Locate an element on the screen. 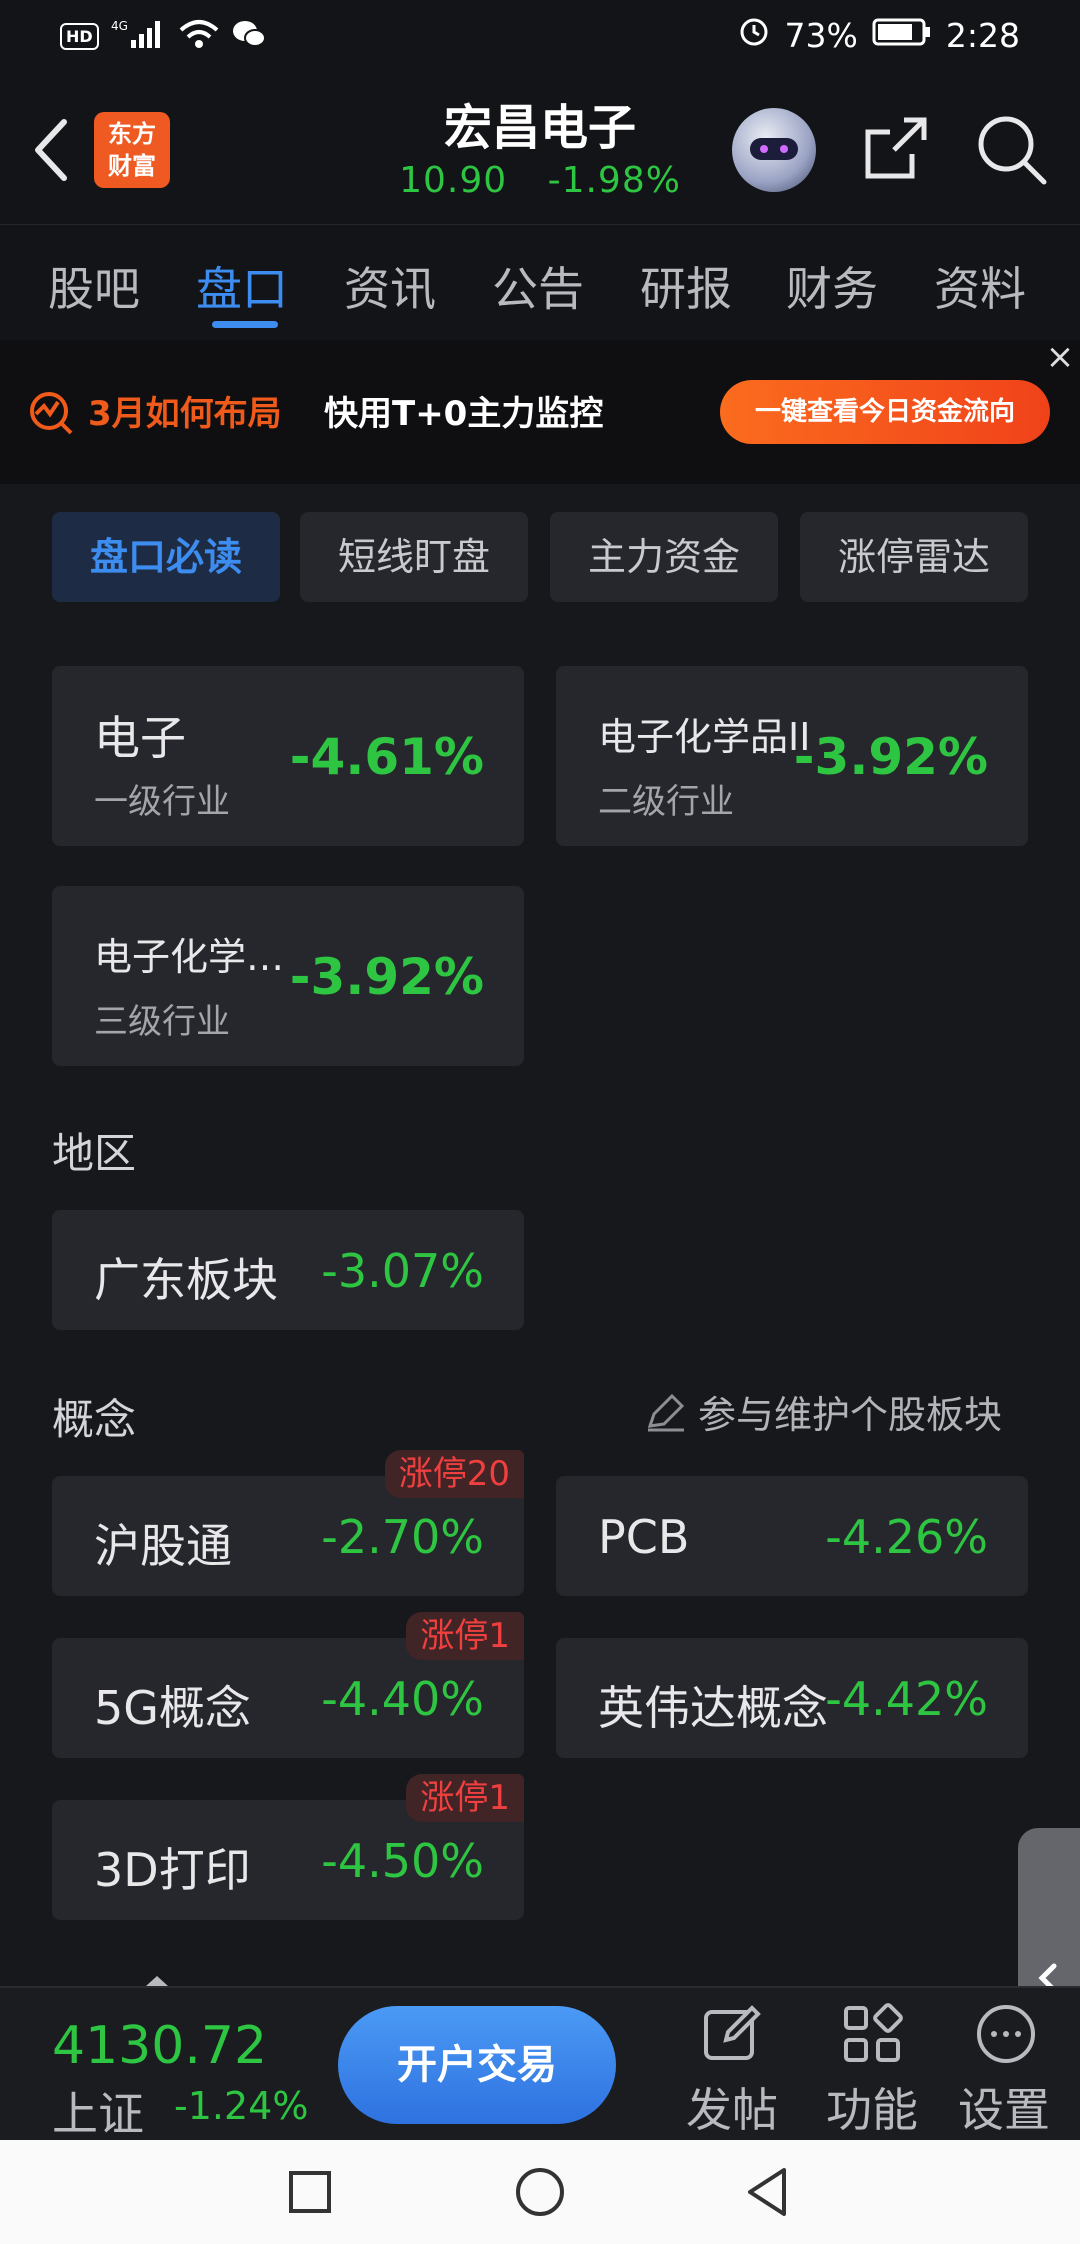  concept-chip: 英伟达概念 -4.42% is located at coordinates (792, 1698).